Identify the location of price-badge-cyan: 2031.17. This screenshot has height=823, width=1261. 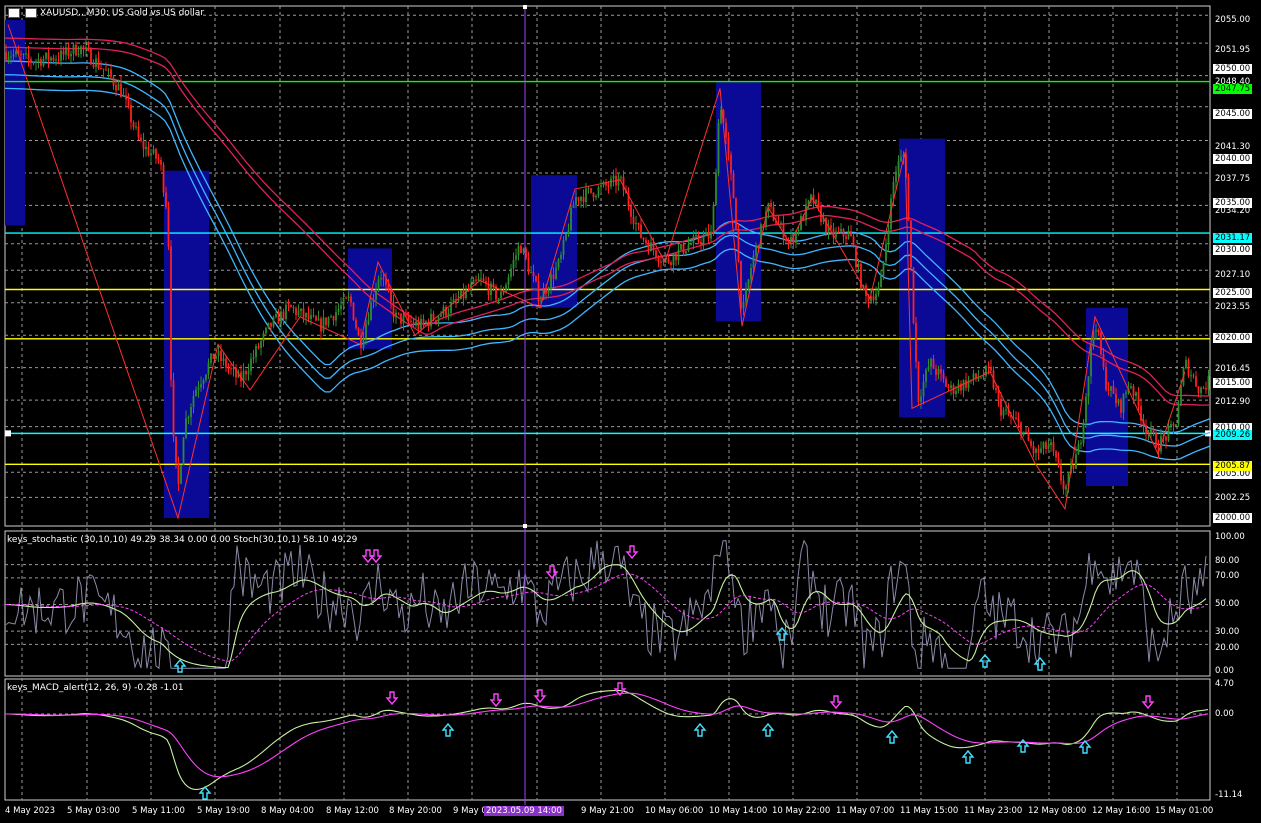
(1233, 238).